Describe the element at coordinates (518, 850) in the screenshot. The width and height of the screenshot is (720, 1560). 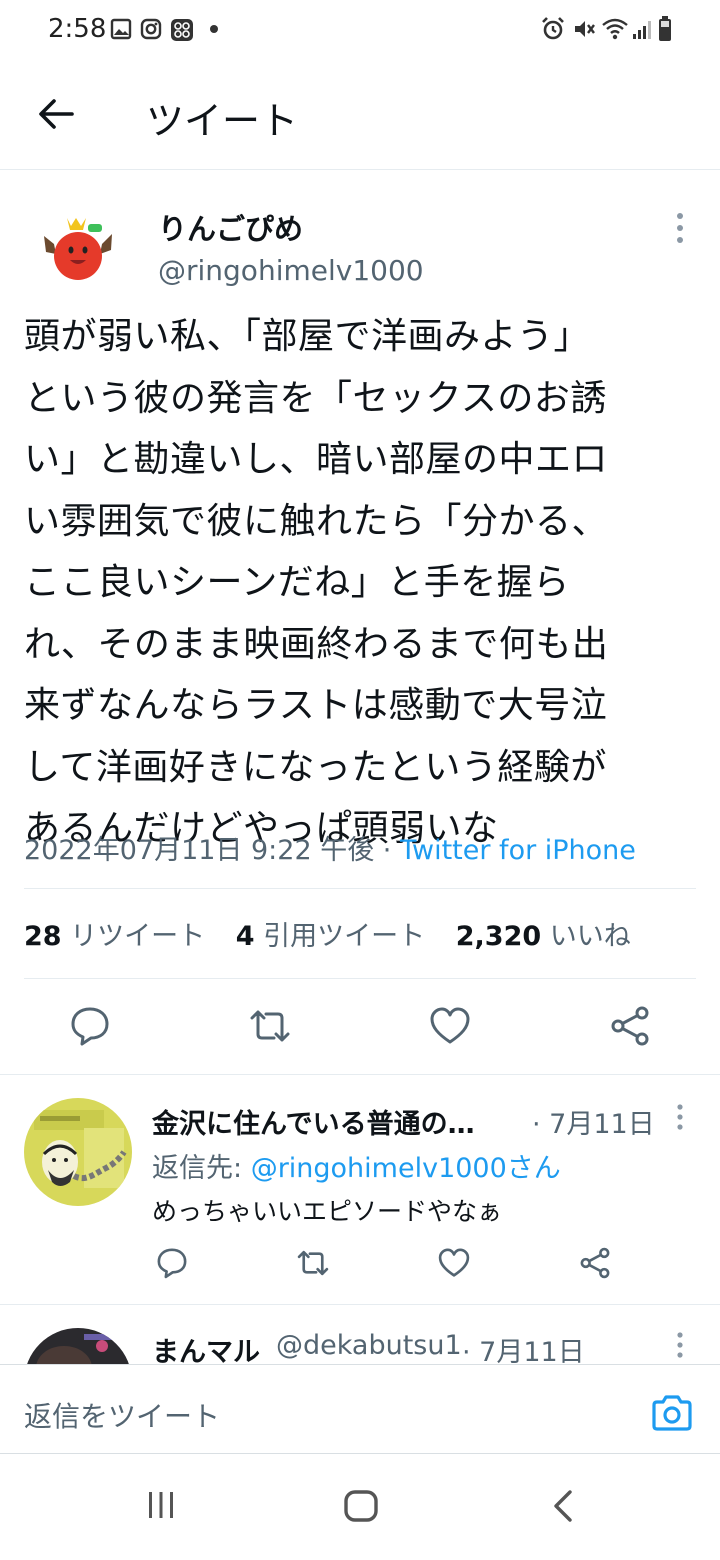
I see `tweet-source-link: Twitter for iPhone` at that location.